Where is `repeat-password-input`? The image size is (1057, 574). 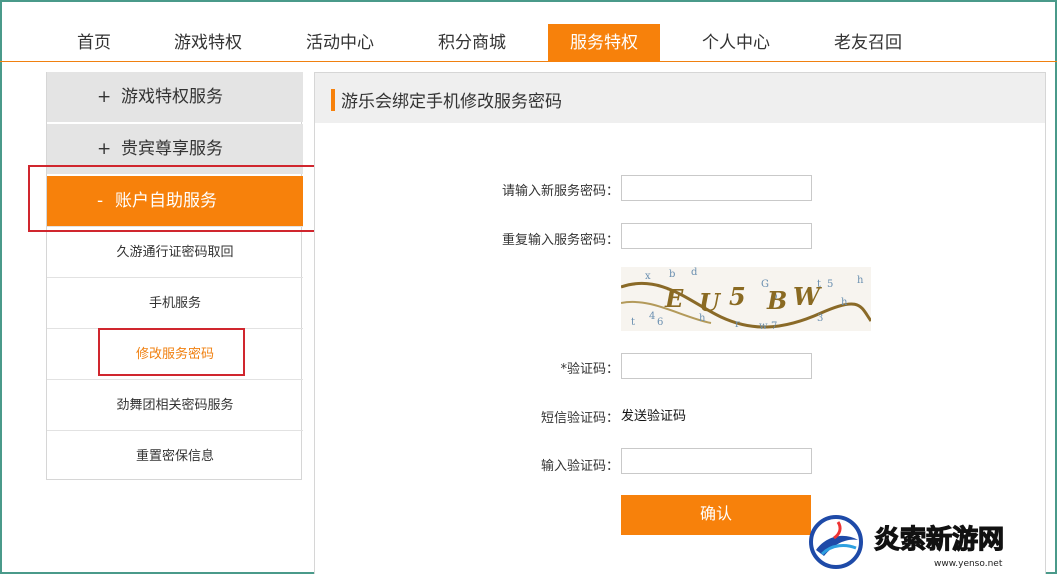
repeat-password-input is located at coordinates (716, 236).